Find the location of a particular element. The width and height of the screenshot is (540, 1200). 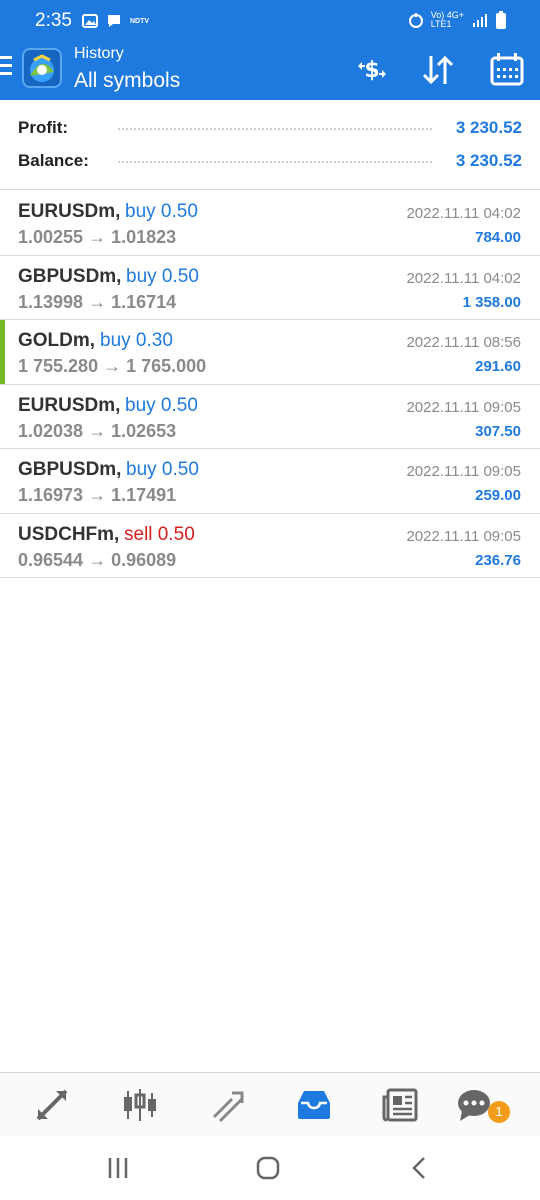

balance-label: Balance: is located at coordinates (53, 160).